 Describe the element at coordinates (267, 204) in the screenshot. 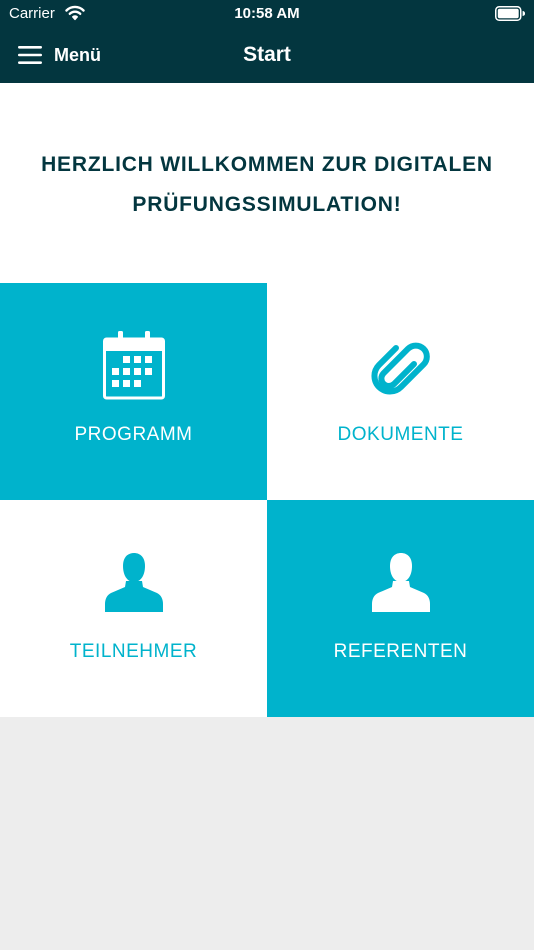

I see `welcome-line-2: PRÜFUNGSSIMULATION!` at that location.